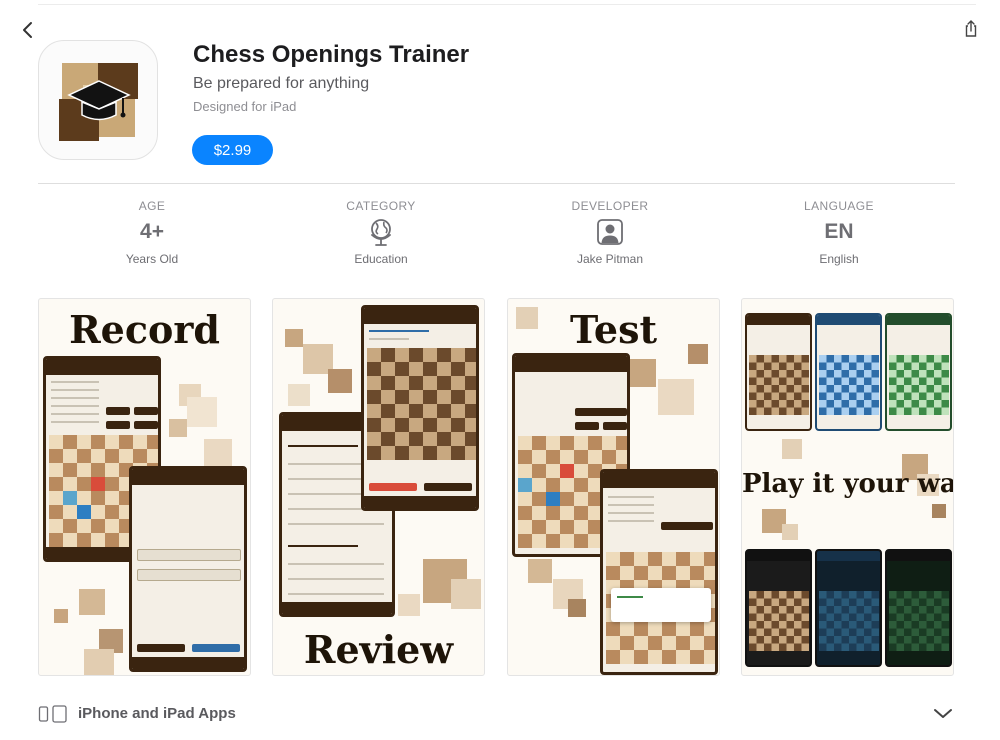  What do you see at coordinates (232, 150) in the screenshot?
I see `price-button: $2.99` at bounding box center [232, 150].